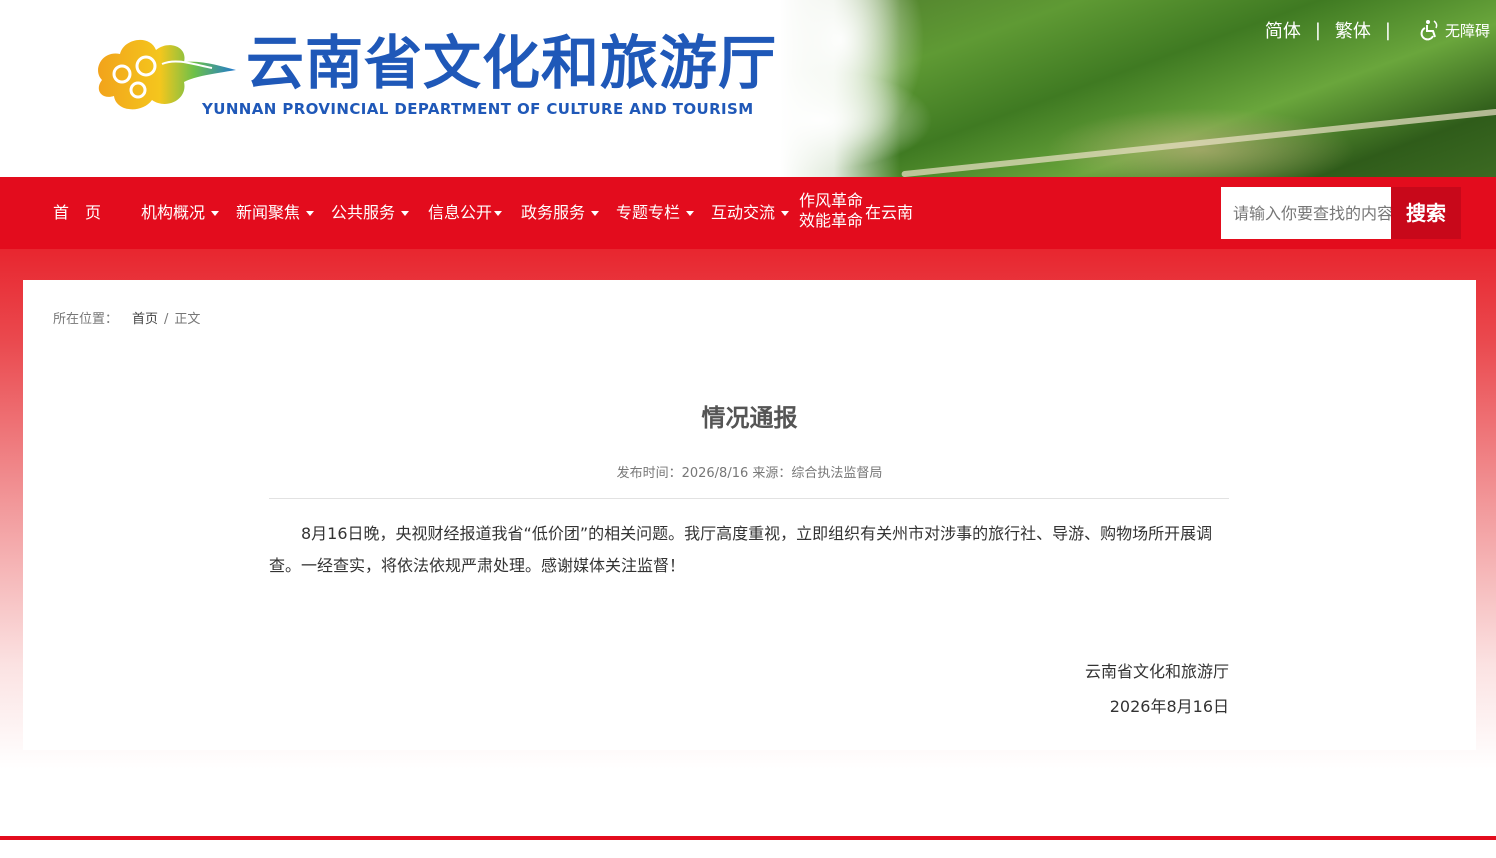 The image size is (1496, 858). I want to click on nav-item-style-revolution: 作风革命 效能革命, so click(831, 211).